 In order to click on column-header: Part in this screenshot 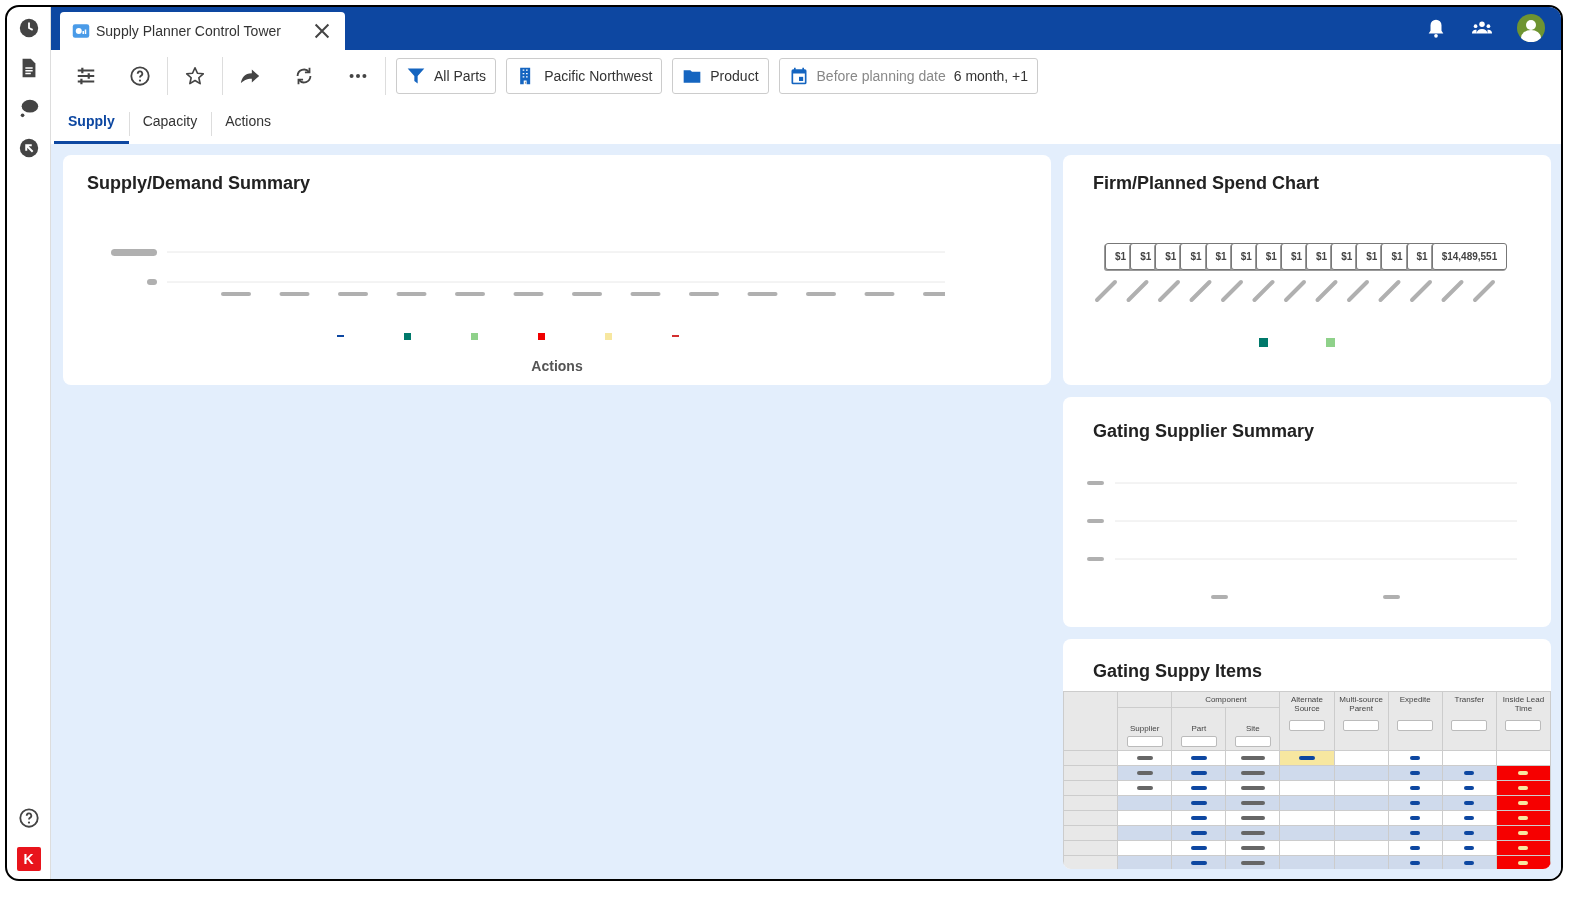, I will do `click(1199, 728)`.